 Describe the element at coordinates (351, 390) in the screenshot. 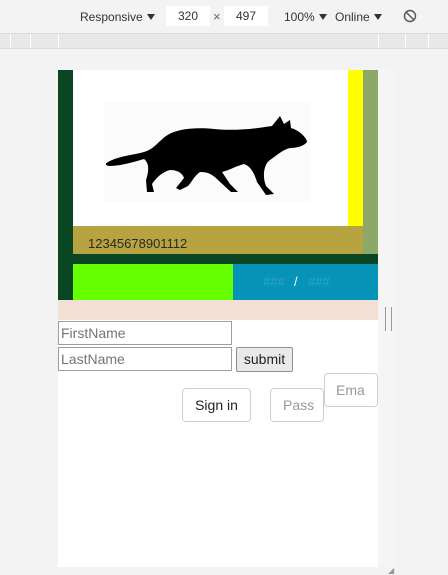

I see `email-field: Ema` at that location.